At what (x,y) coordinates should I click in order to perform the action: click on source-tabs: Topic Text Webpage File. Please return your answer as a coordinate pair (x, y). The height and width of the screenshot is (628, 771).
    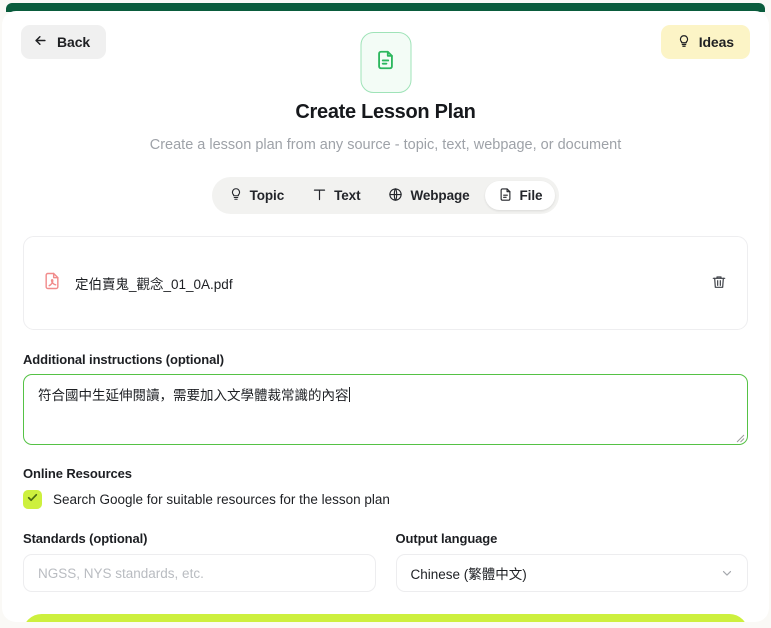
    Looking at the image, I should click on (385, 195).